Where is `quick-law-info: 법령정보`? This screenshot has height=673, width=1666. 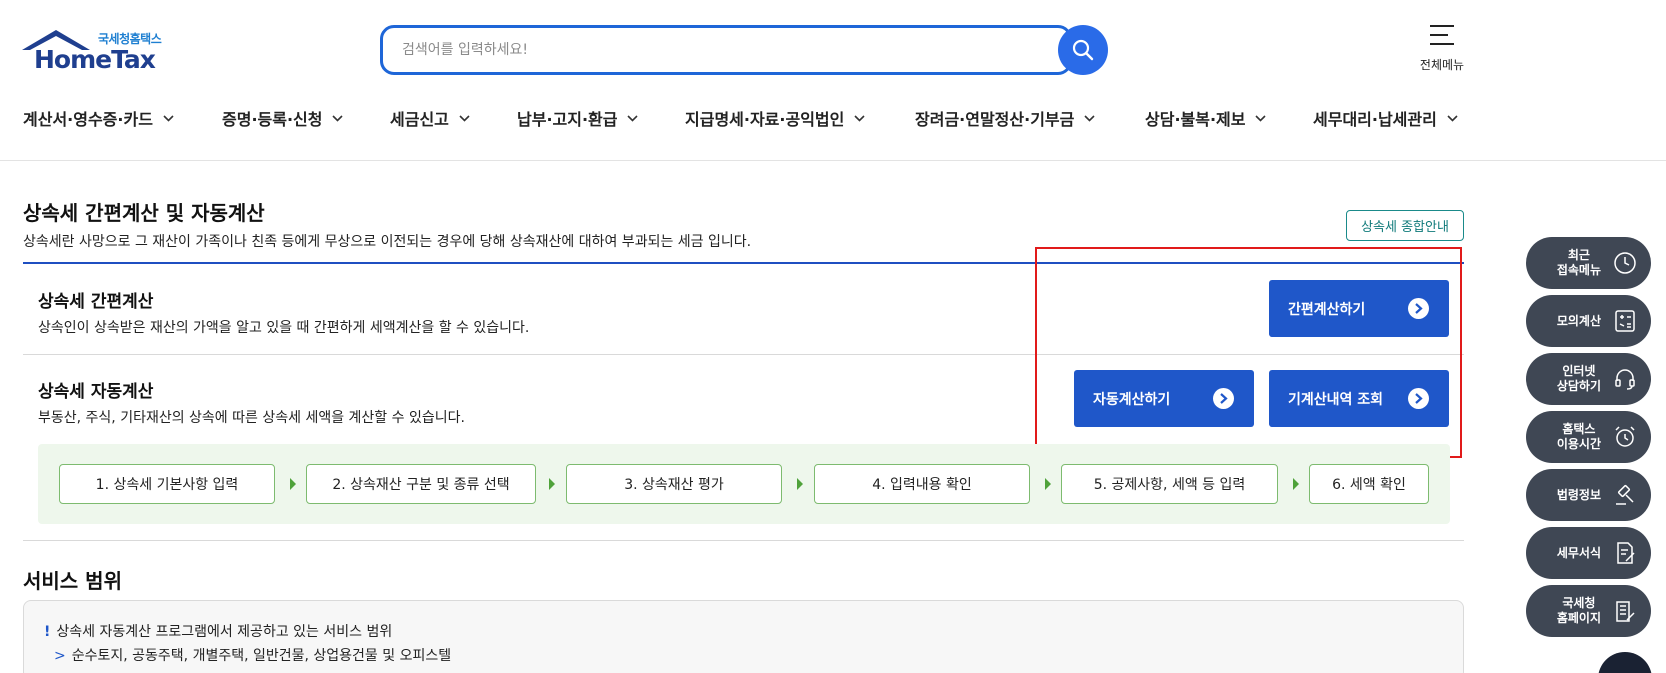 quick-law-info: 법령정보 is located at coordinates (1588, 495).